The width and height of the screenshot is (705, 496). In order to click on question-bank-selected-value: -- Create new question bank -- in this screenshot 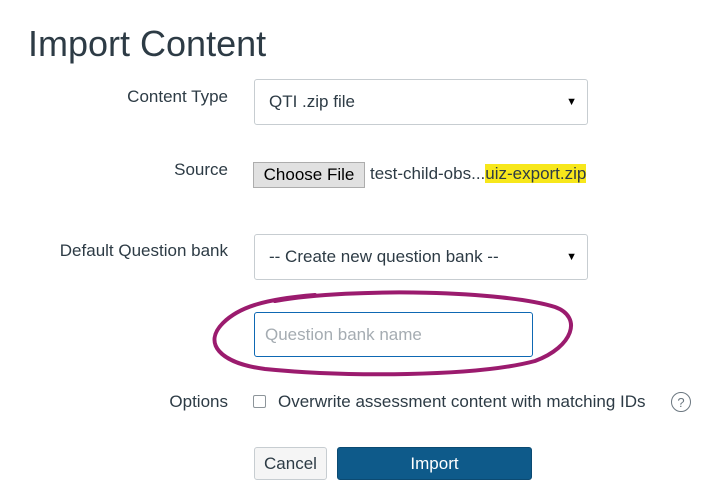, I will do `click(384, 256)`.